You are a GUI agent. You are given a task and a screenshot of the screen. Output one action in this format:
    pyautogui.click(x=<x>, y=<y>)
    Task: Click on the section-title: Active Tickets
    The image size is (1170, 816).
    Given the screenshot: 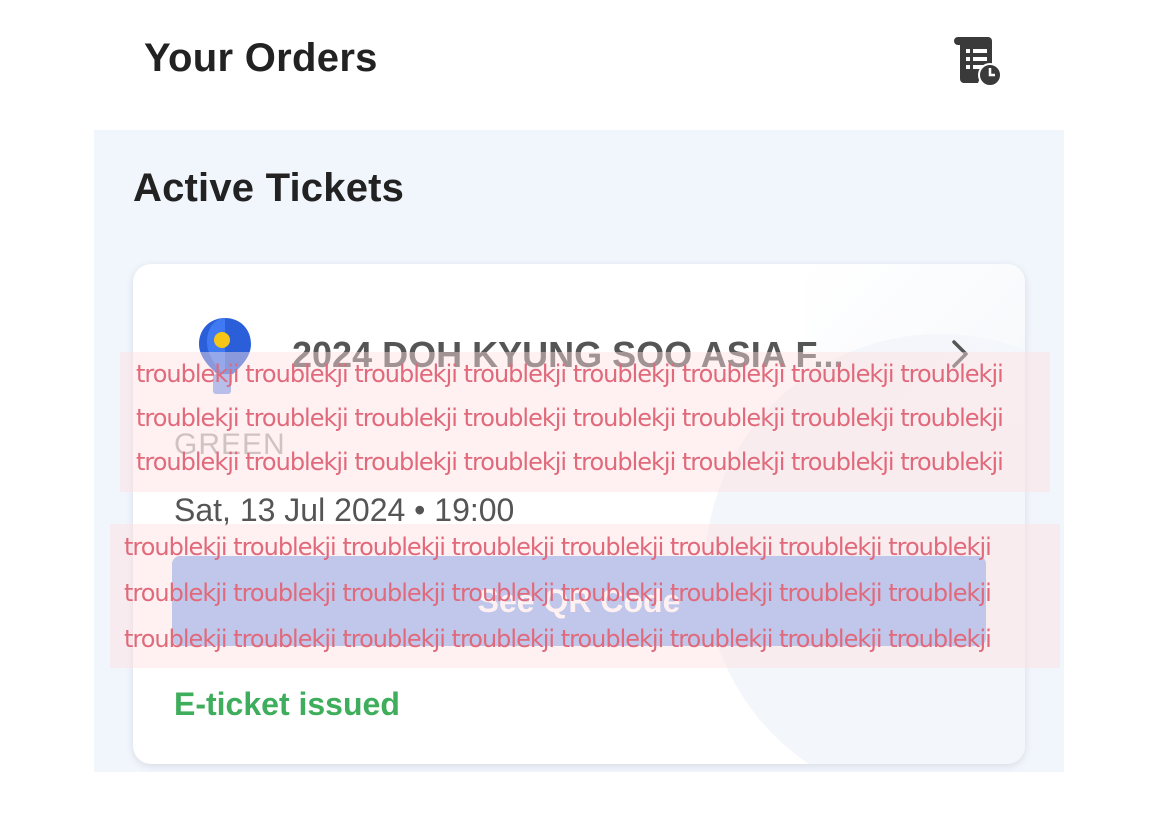 What is the action you would take?
    pyautogui.click(x=269, y=188)
    